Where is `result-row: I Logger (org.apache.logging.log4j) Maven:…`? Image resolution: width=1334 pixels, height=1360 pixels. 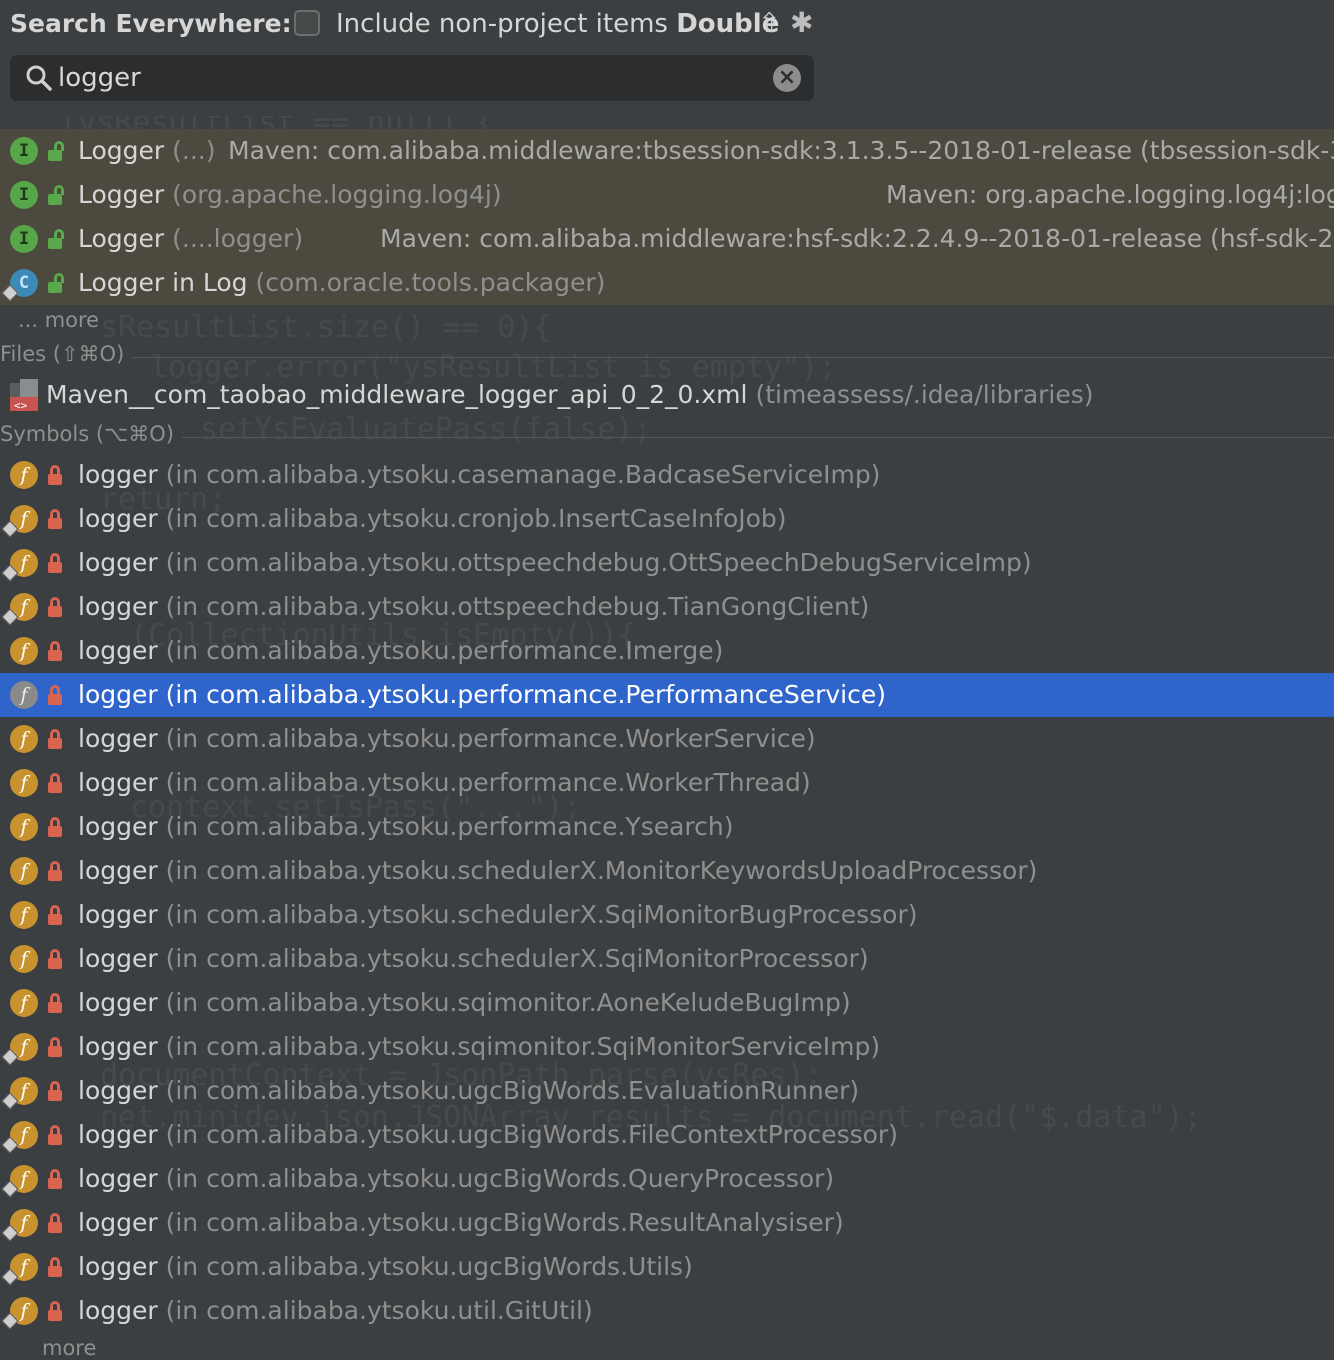
result-row: I Logger (org.apache.logging.log4j) Maven:… is located at coordinates (667, 195).